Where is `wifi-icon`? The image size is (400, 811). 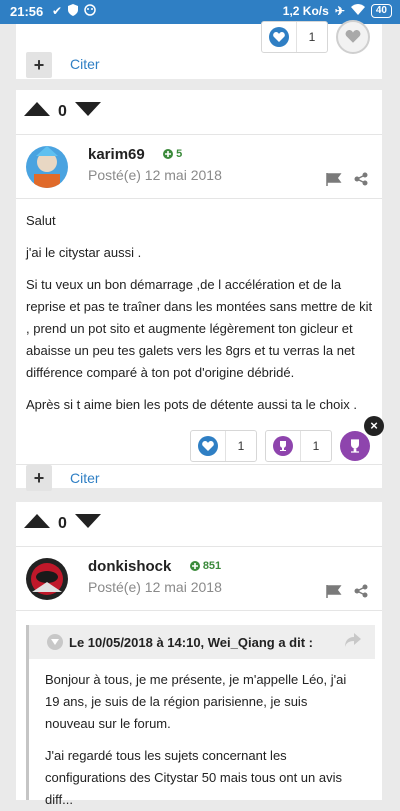 wifi-icon is located at coordinates (357, 11).